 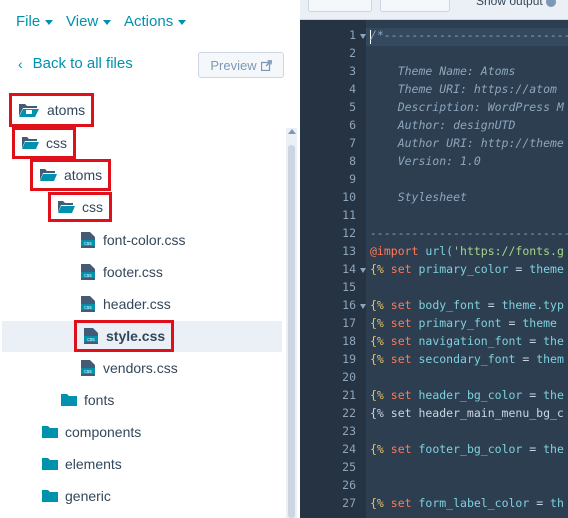 What do you see at coordinates (352, 179) in the screenshot?
I see `line-number: 9` at bounding box center [352, 179].